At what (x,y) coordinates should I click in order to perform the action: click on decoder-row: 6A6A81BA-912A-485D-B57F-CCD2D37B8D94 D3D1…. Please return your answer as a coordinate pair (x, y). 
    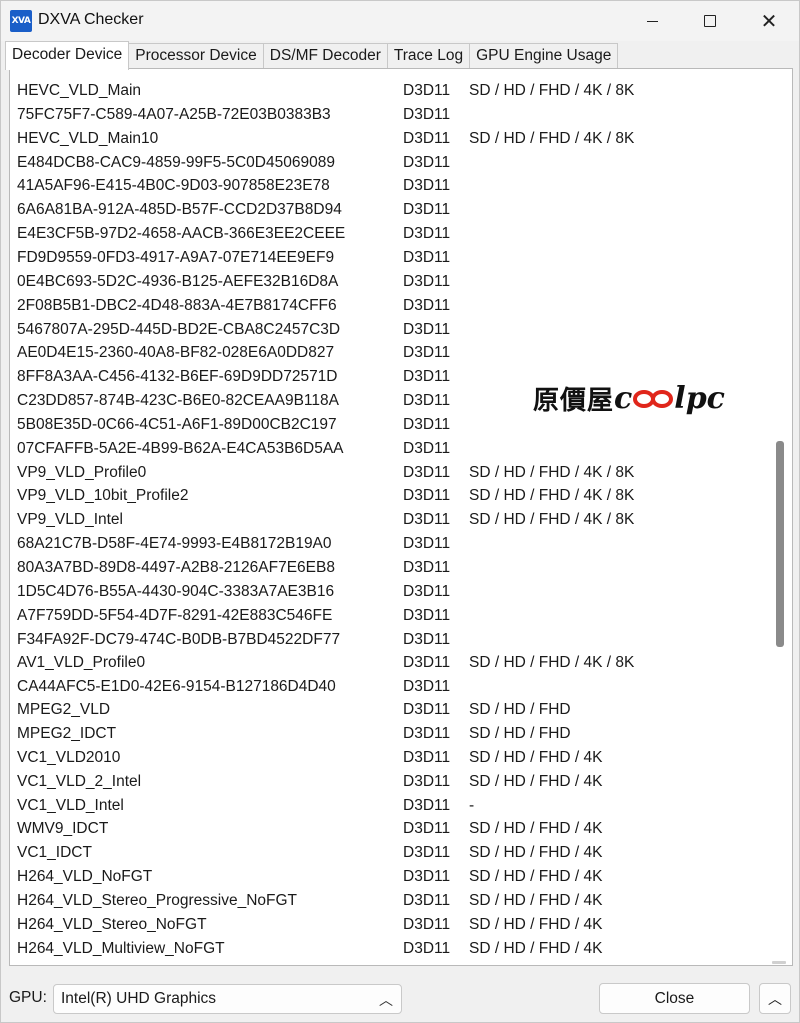
    Looking at the image, I should click on (390, 210).